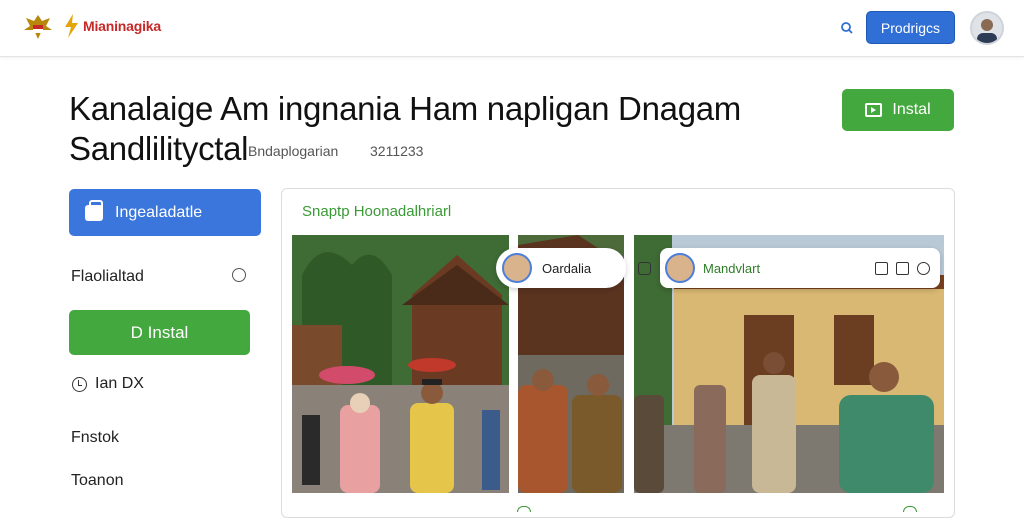  I want to click on sidebar-blue-button: Ingealadatle, so click(165, 212).